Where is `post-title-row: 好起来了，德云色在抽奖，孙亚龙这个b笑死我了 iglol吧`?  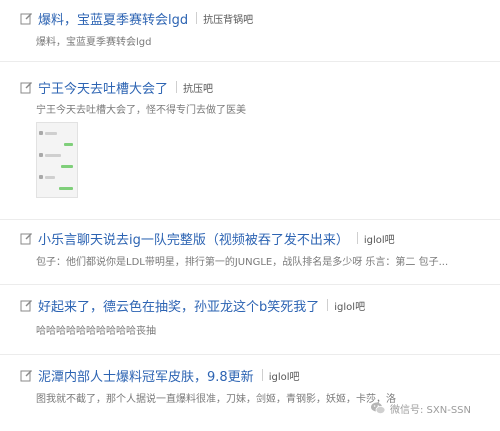
post-title-row: 好起来了，德云色在抽奖，孙亚龙这个b笑死我了 iglol吧 is located at coordinates (192, 305).